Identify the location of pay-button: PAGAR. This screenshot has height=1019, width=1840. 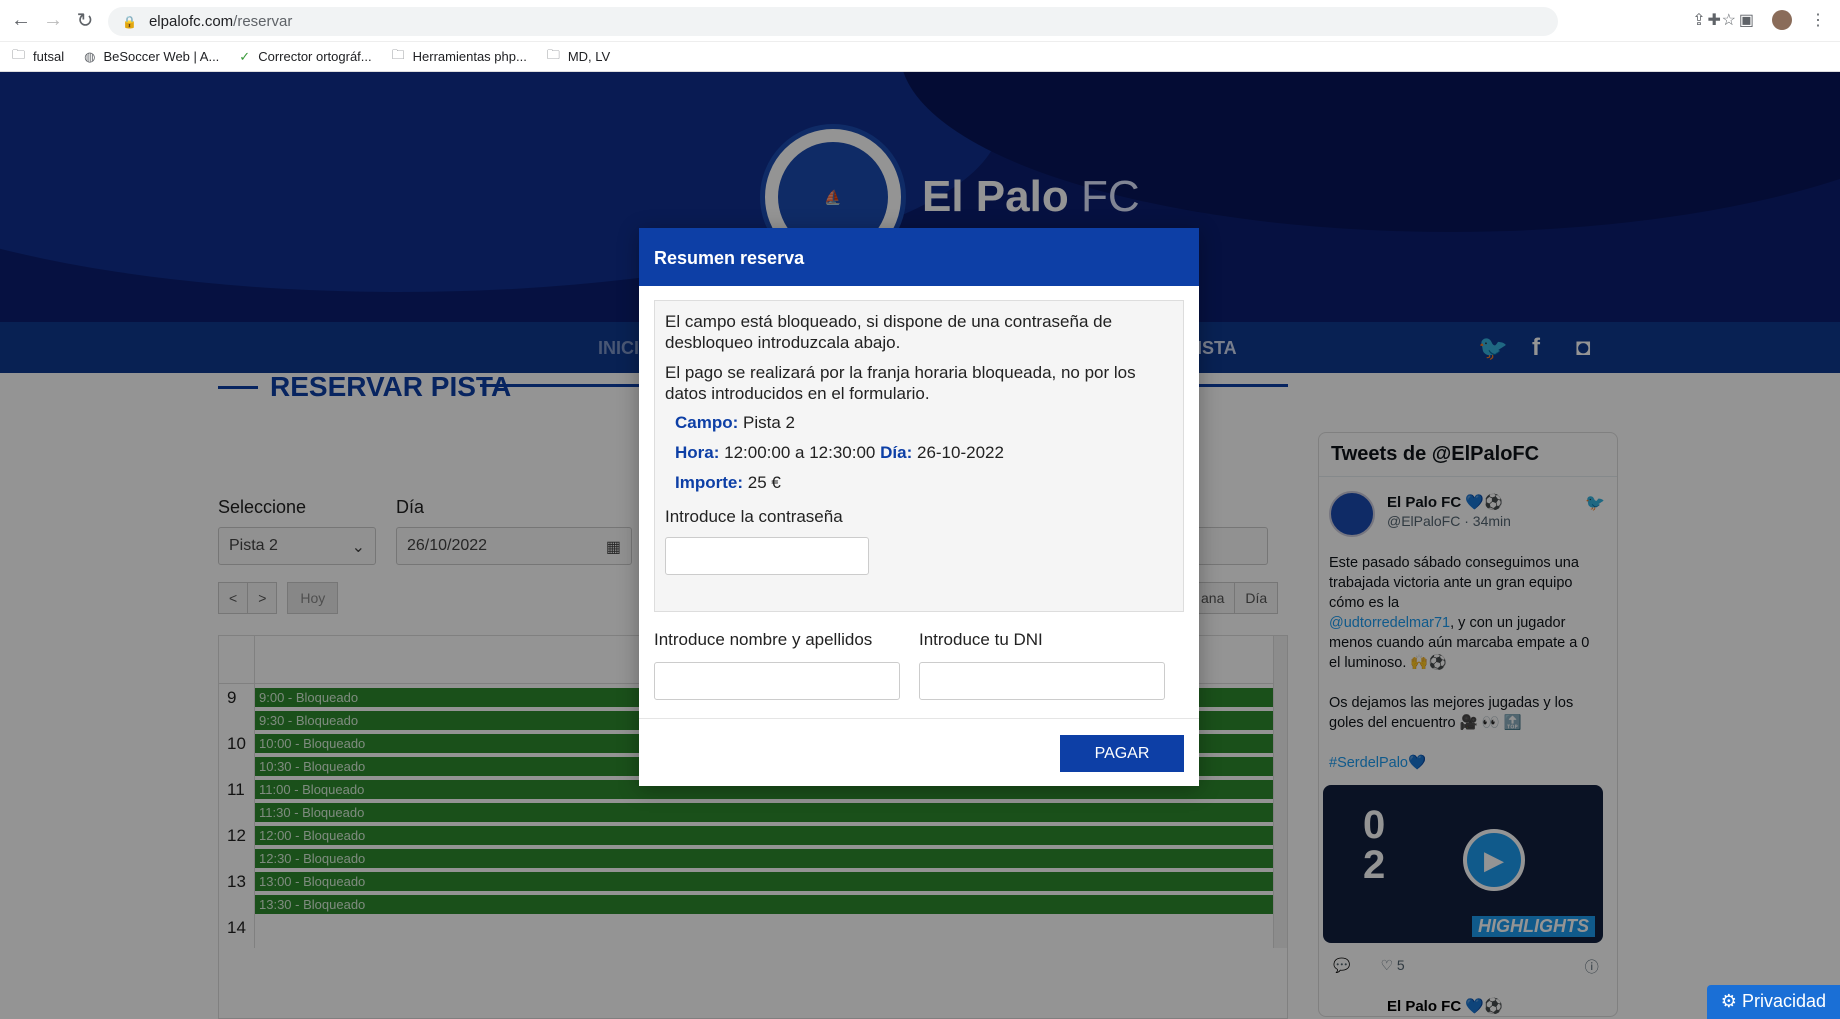
(1122, 753).